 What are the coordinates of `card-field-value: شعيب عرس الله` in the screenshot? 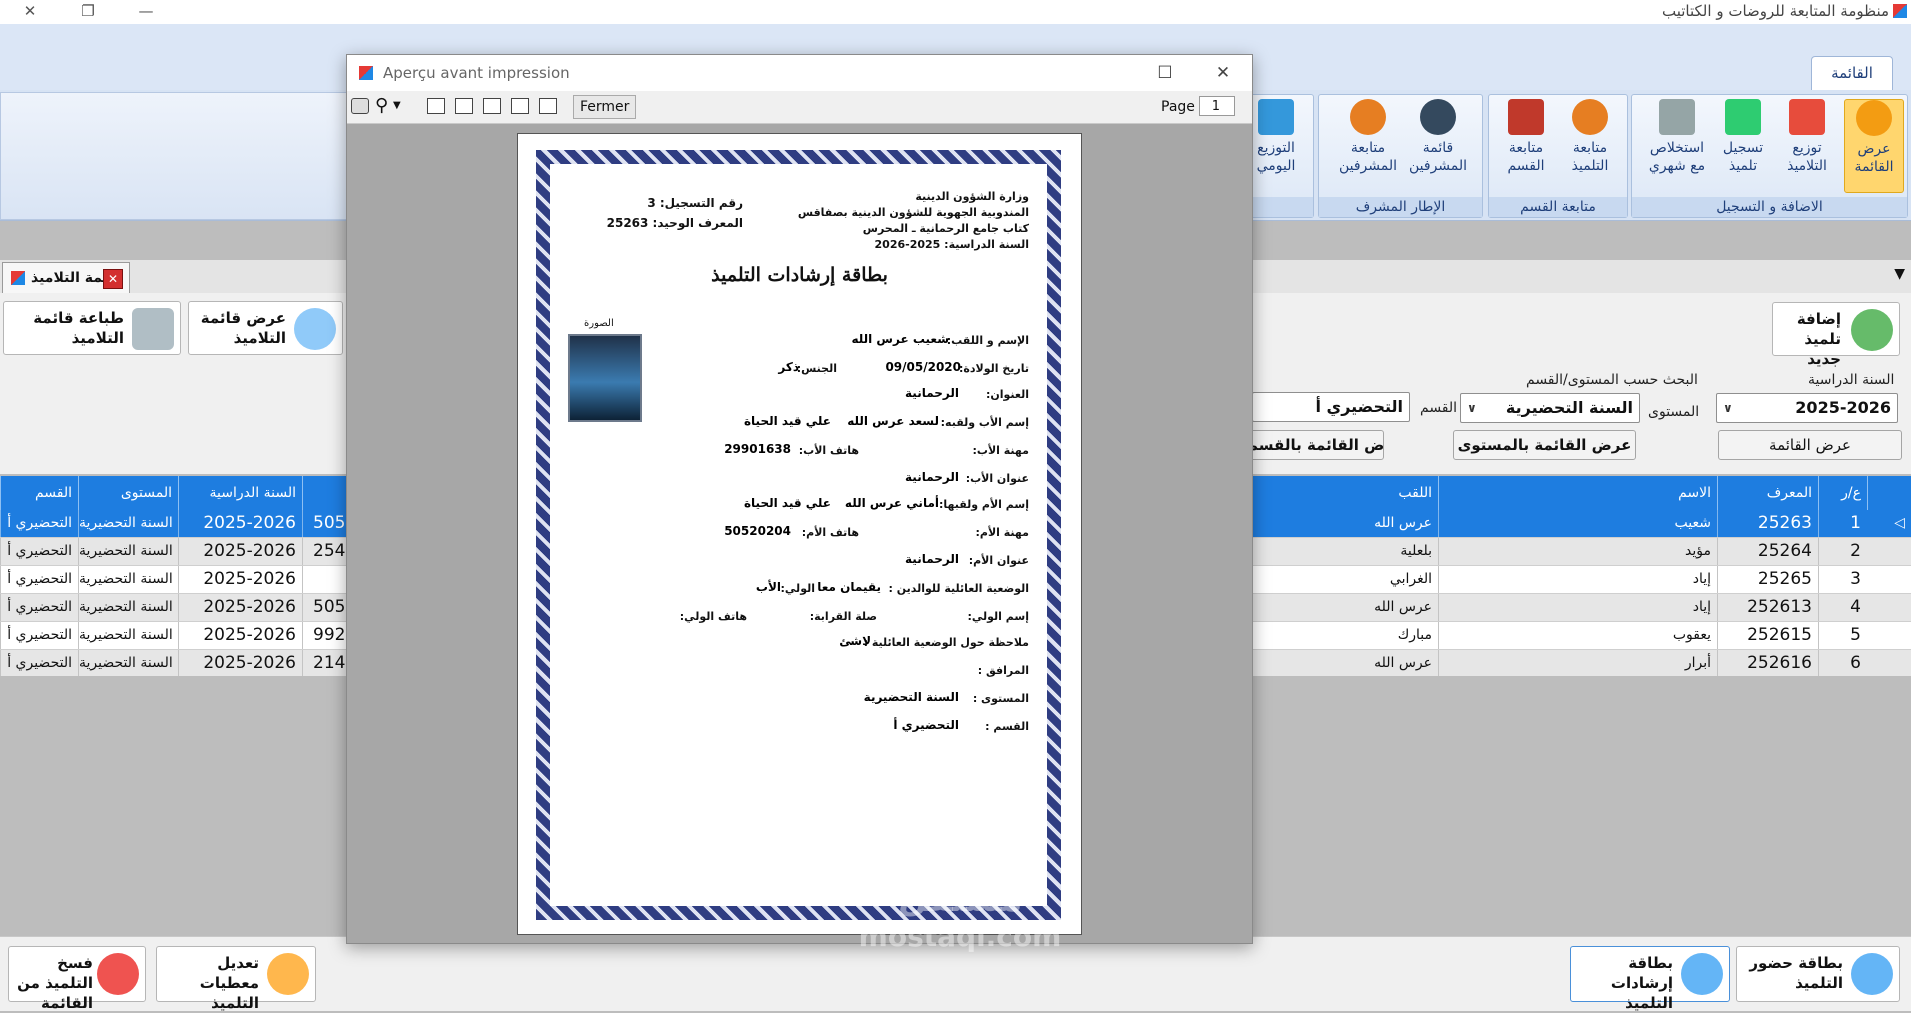 It's located at (900, 339).